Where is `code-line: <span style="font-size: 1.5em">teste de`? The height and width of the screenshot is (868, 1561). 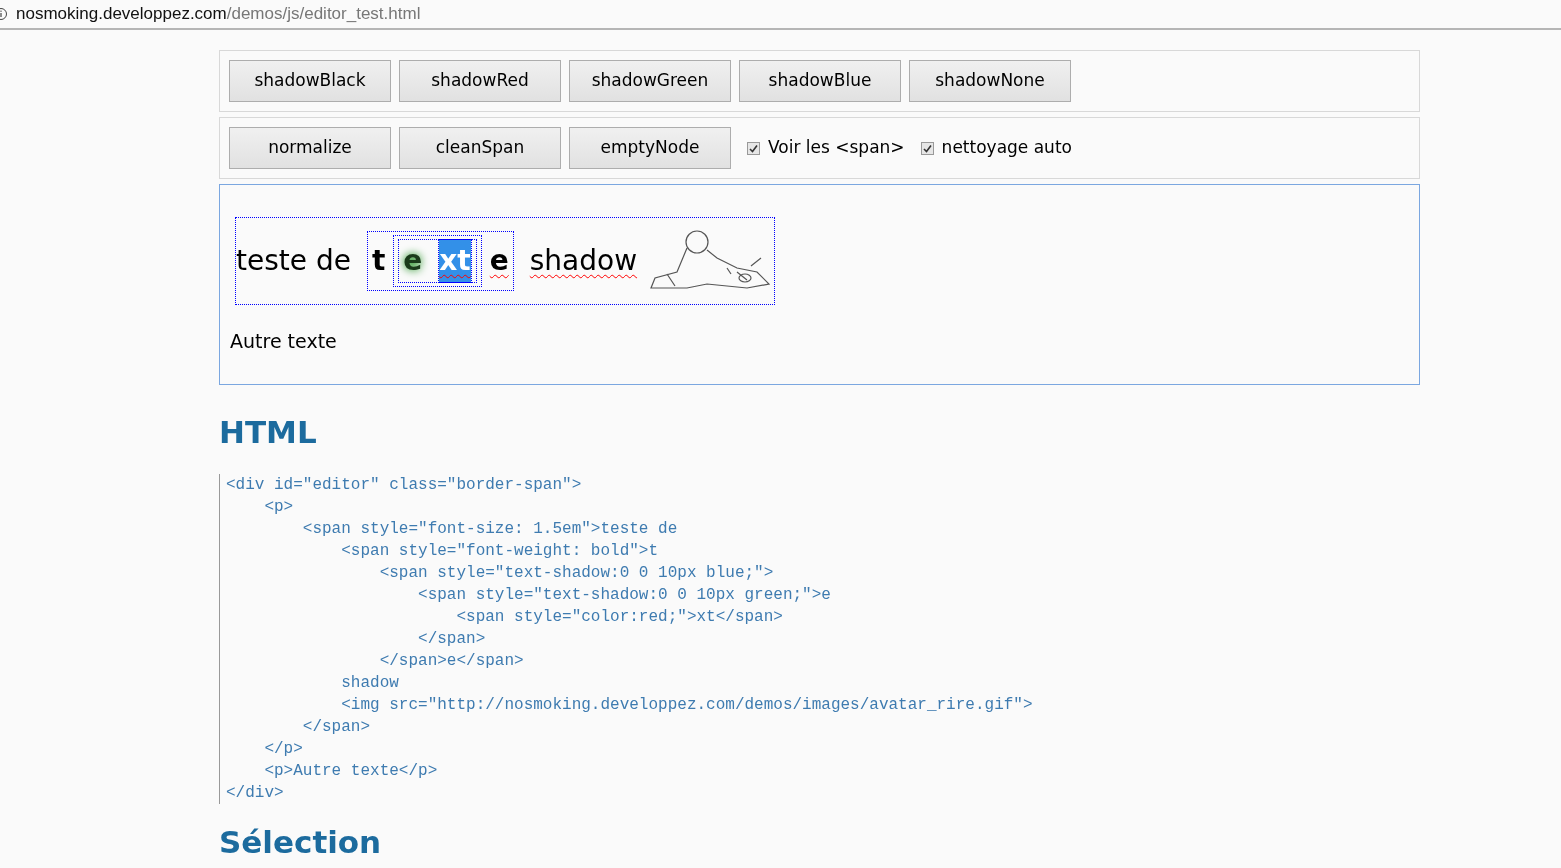
code-line: <span style="font-size: 1.5em">teste de is located at coordinates (490, 529).